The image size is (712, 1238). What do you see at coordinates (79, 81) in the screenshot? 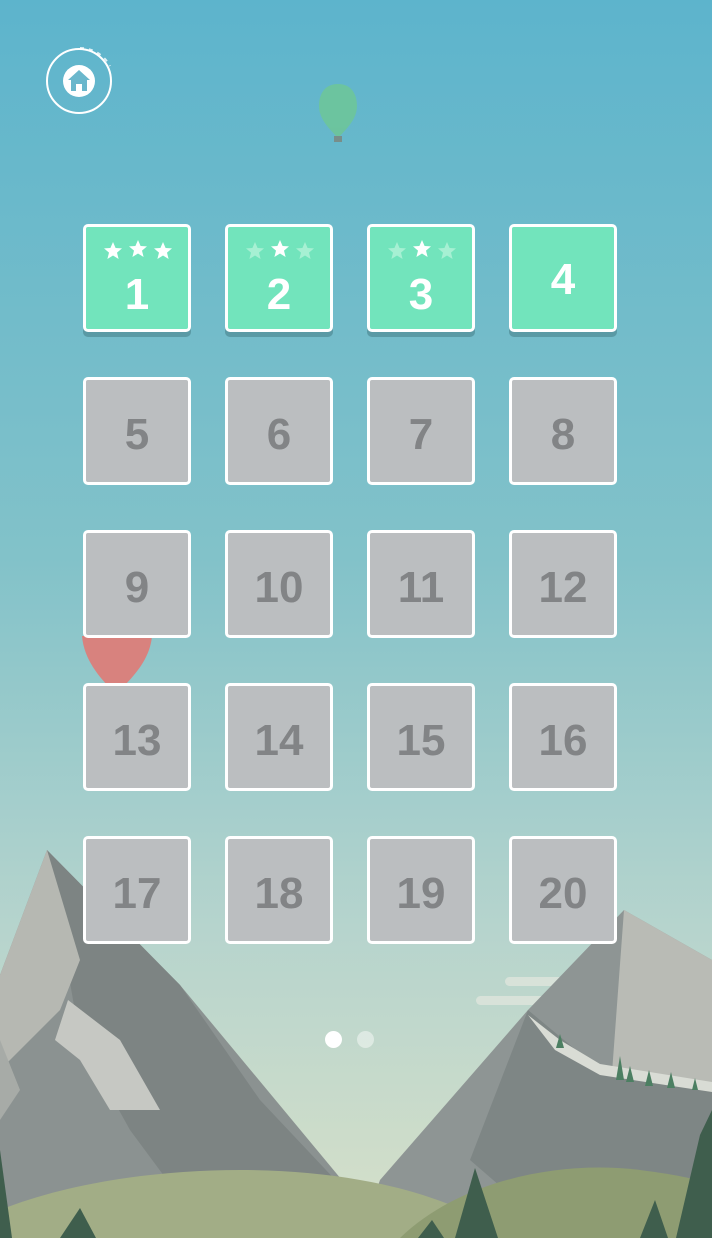
I see `home-button` at bounding box center [79, 81].